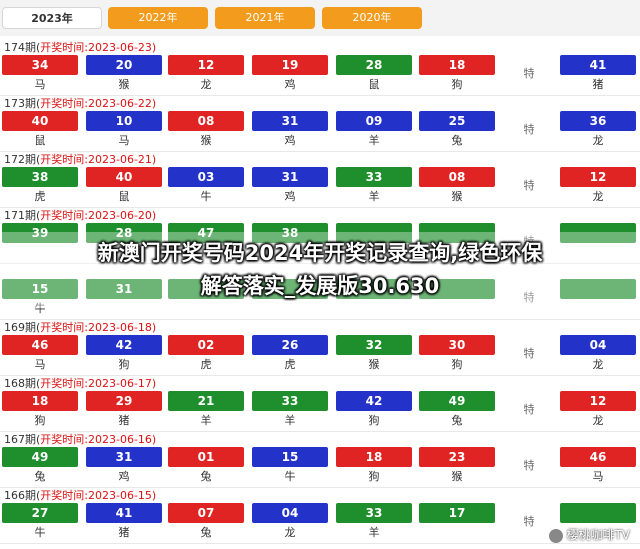  I want to click on draw-title: 166期(开奖时间:2023-06-15), so click(80, 495).